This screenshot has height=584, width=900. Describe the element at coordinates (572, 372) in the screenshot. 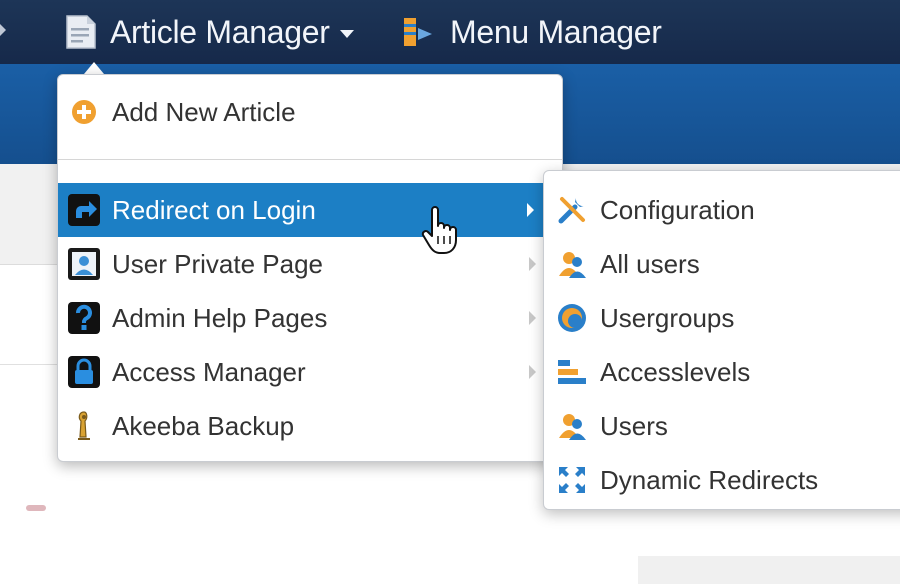

I see `accesslevels-icon` at that location.